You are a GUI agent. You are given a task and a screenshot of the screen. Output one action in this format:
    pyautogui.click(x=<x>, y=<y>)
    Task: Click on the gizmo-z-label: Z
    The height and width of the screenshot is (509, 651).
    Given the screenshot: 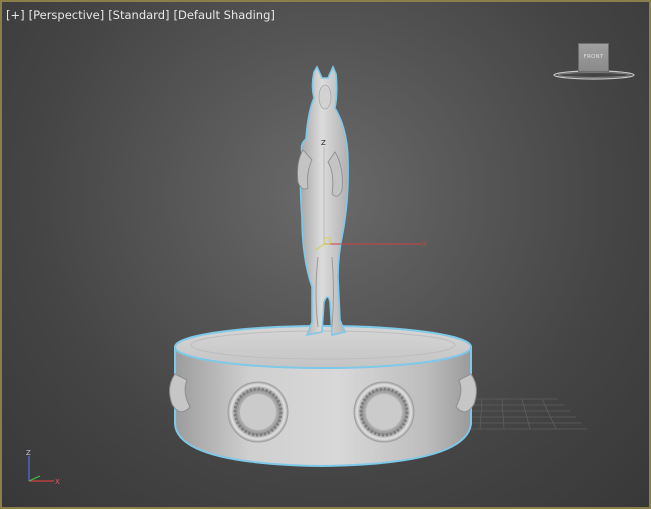 What is the action you would take?
    pyautogui.click(x=323, y=143)
    